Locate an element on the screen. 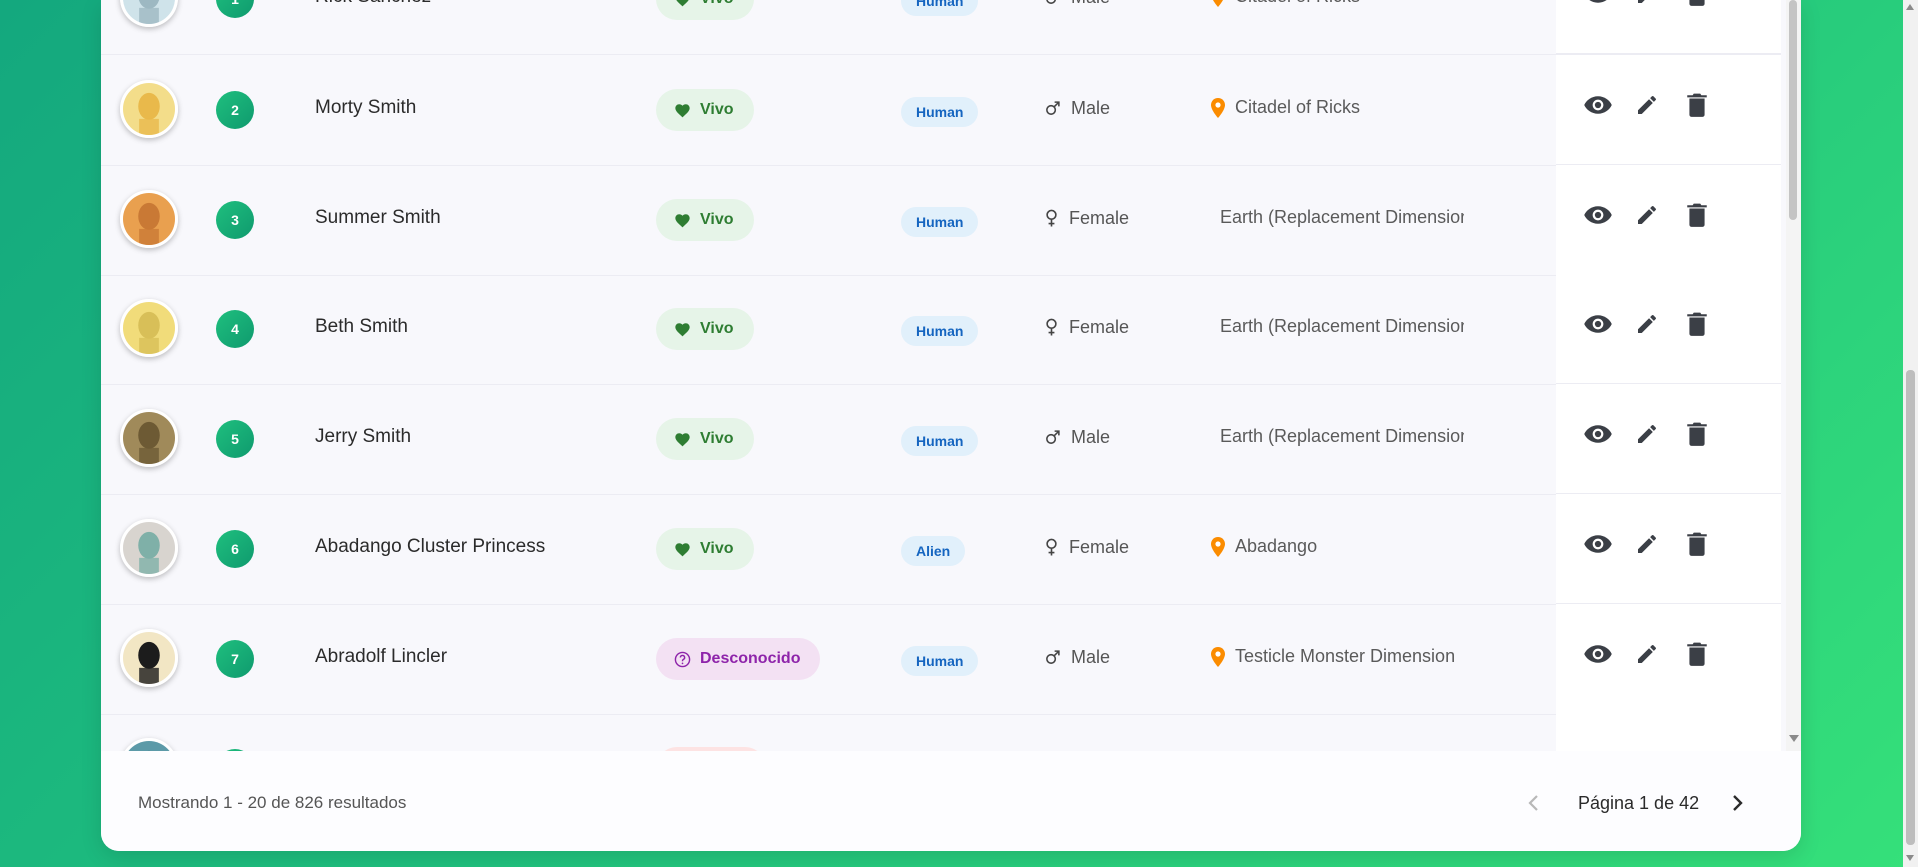  help-circle-icon is located at coordinates (682, 659).